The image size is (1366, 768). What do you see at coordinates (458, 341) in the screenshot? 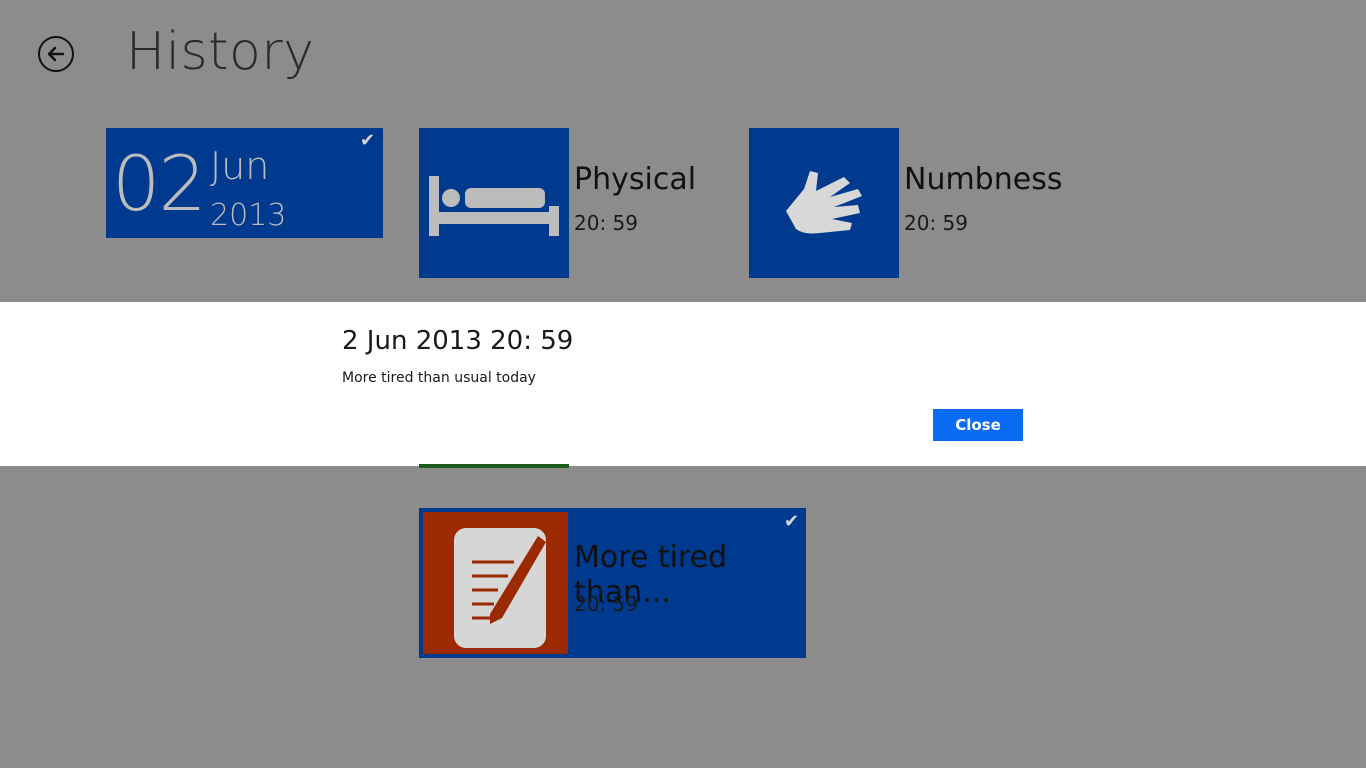
I see `dialog-title: 2 Jun 2013 20: 59` at bounding box center [458, 341].